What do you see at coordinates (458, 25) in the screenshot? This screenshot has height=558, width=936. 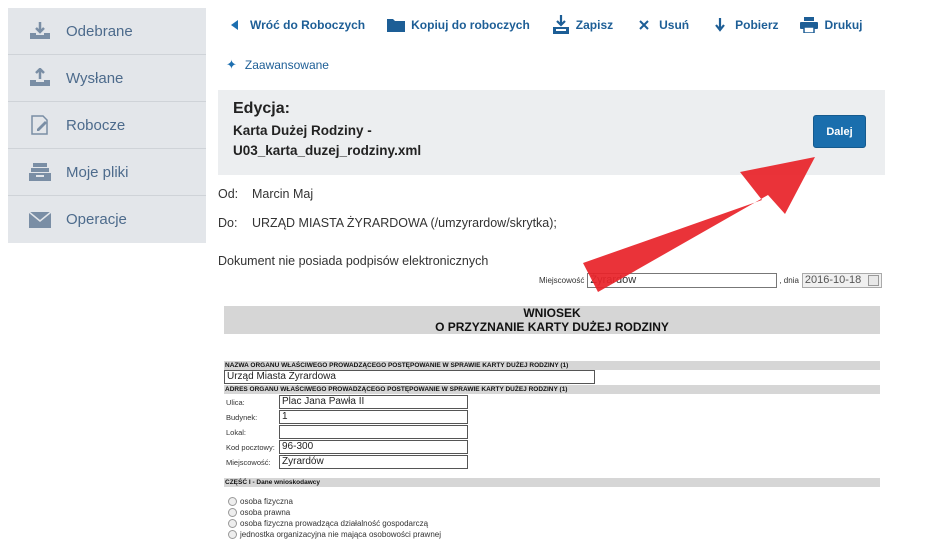 I see `copy-to-drafts-button: Kopiuj do roboczych` at bounding box center [458, 25].